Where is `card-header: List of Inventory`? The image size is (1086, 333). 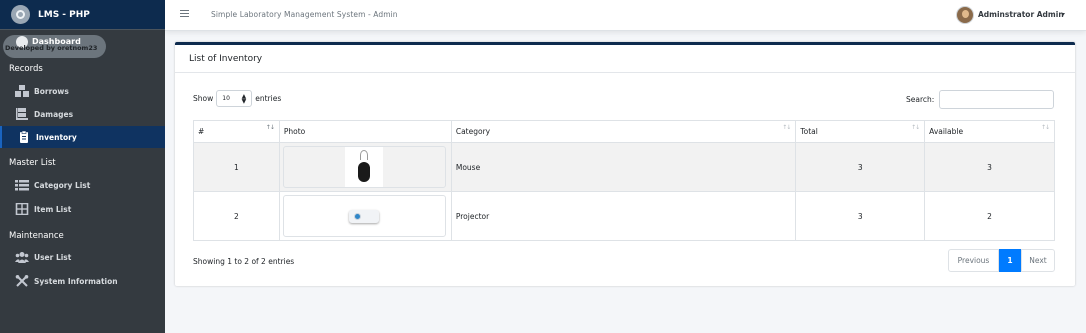 card-header: List of Inventory is located at coordinates (625, 59).